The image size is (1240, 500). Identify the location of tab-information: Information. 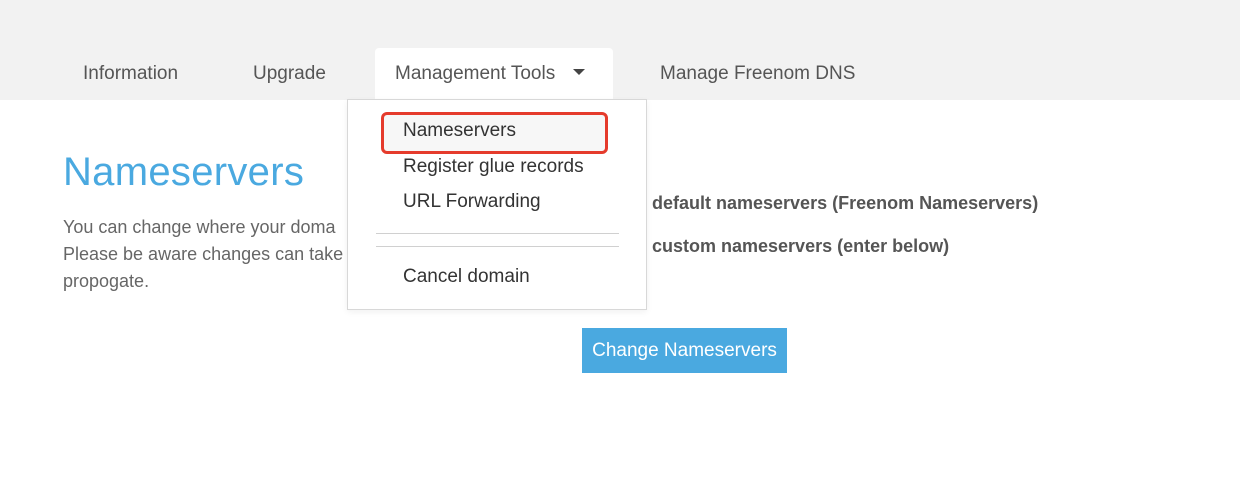
(130, 74).